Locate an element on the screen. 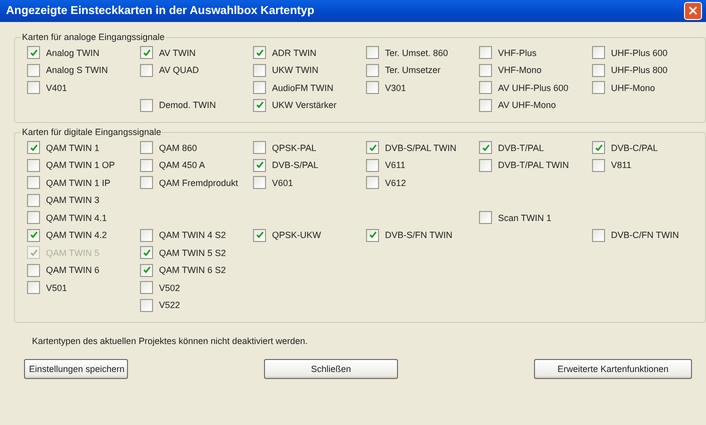  checkbox: V811 is located at coordinates (648, 165).